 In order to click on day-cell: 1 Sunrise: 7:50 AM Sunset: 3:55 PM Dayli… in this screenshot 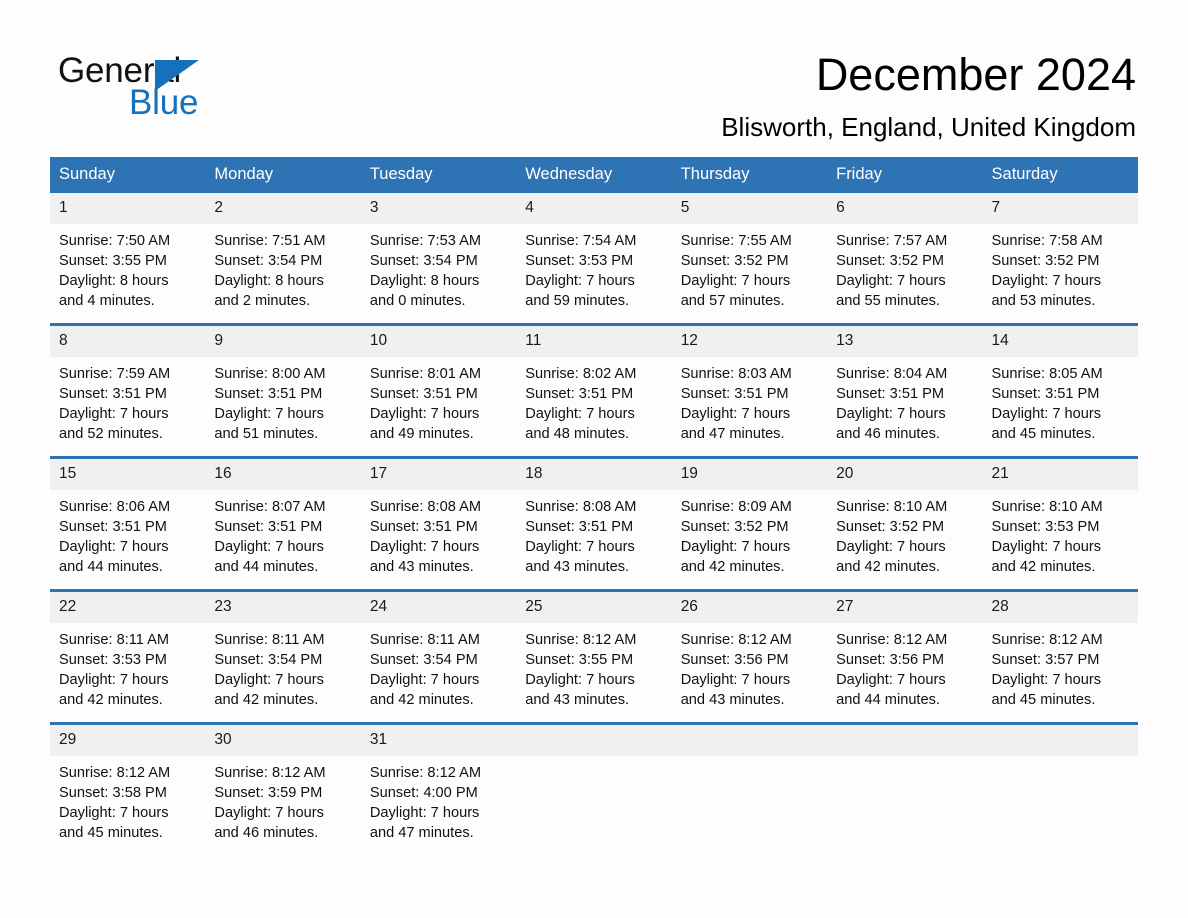, I will do `click(128, 252)`.